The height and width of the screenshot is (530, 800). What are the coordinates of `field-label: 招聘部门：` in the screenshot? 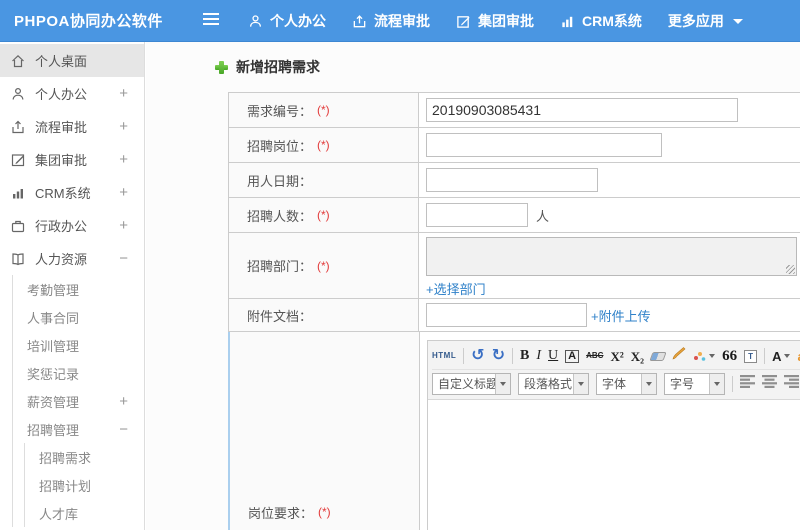 It's located at (280, 266).